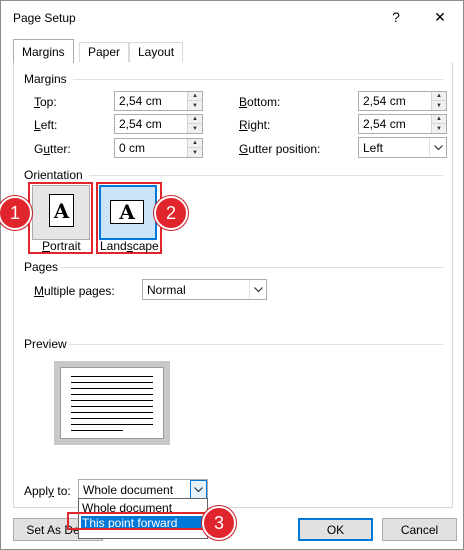 The image size is (464, 550). Describe the element at coordinates (260, 102) in the screenshot. I see `bottom-label: Bottom:` at that location.